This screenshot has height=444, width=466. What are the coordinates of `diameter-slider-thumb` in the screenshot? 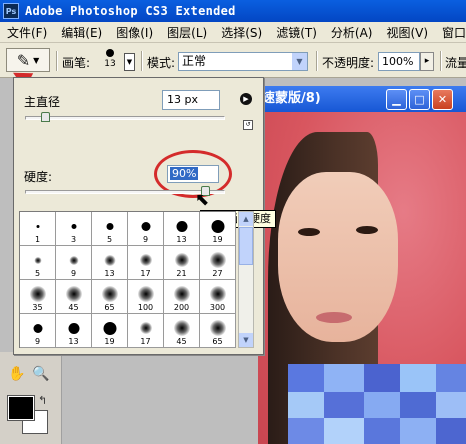 It's located at (45, 117).